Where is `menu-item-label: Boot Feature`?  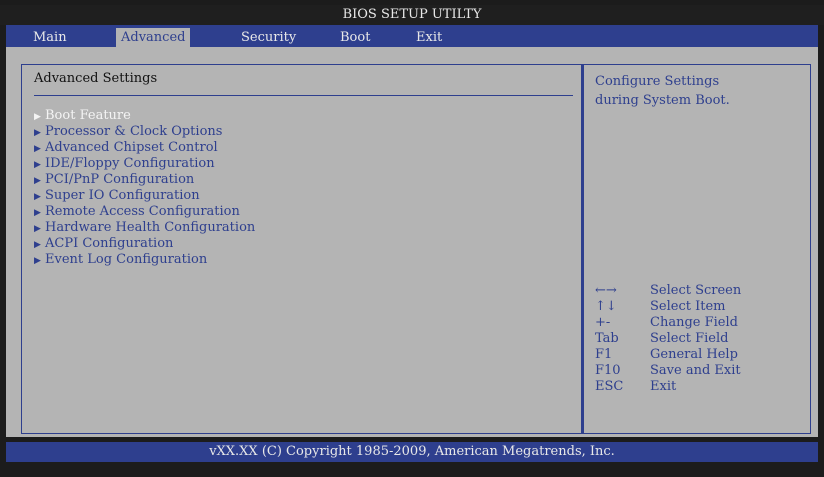 menu-item-label: Boot Feature is located at coordinates (88, 115).